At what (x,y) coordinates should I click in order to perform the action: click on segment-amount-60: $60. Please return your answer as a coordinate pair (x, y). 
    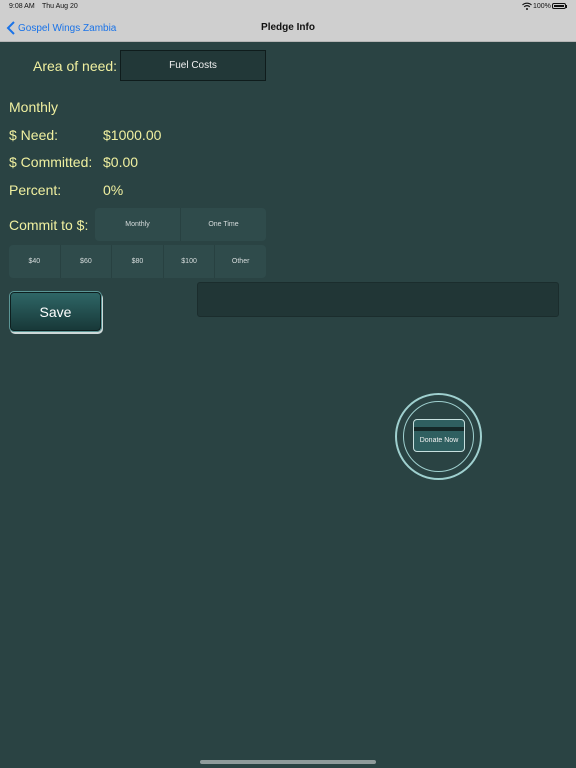
    Looking at the image, I should click on (87, 261).